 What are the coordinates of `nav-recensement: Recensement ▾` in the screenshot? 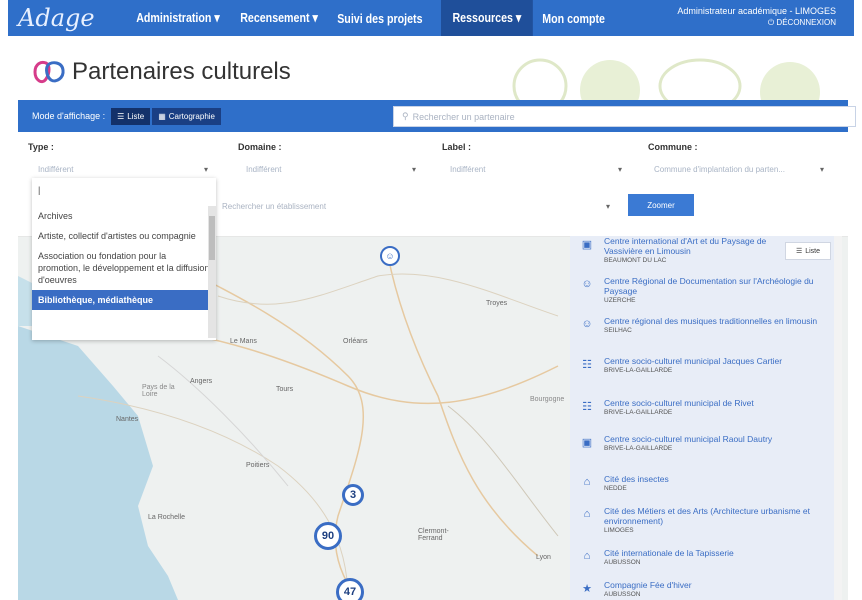 It's located at (279, 18).